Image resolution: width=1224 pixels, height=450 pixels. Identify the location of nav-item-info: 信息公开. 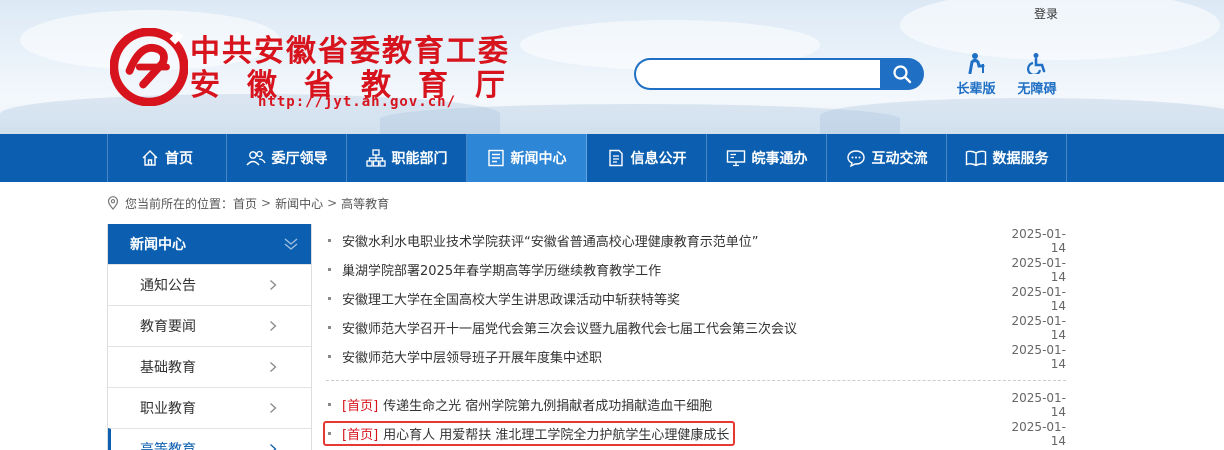
(647, 158).